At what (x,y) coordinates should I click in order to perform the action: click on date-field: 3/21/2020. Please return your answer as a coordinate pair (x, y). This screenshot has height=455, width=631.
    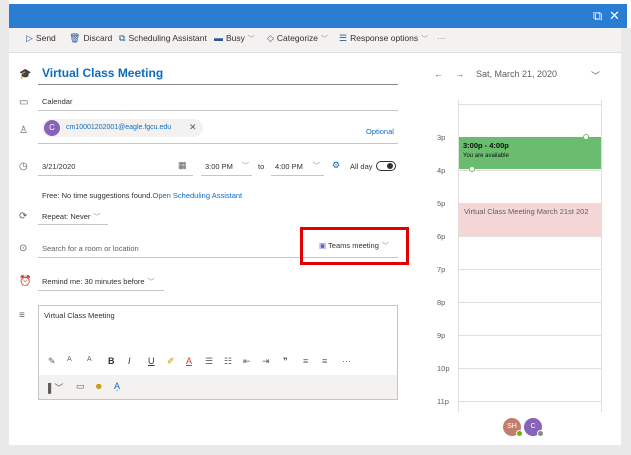
    Looking at the image, I should click on (58, 166).